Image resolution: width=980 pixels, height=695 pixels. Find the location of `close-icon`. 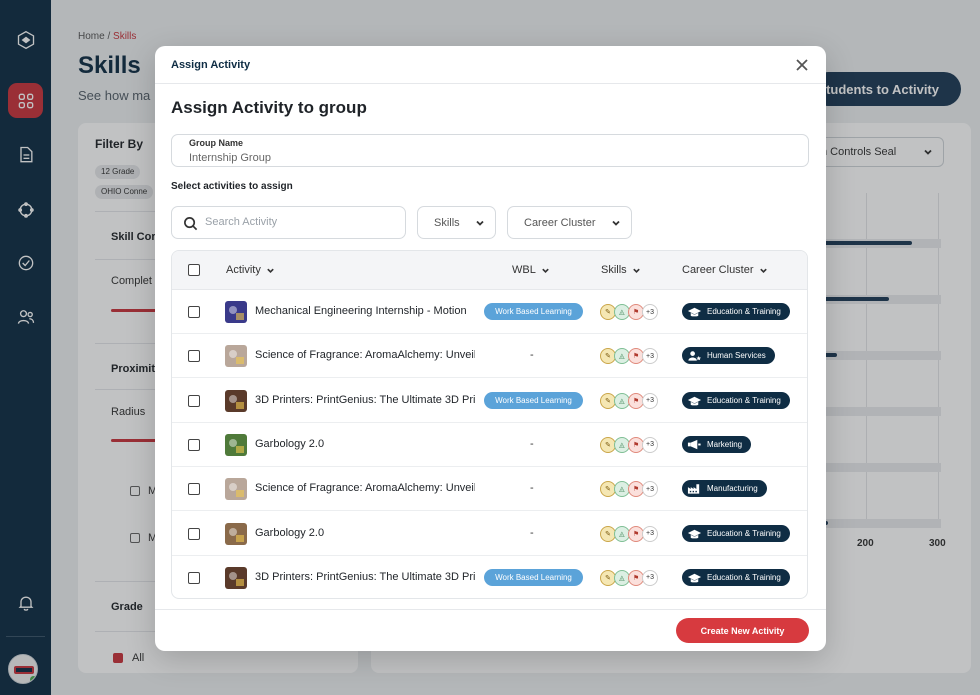

close-icon is located at coordinates (802, 65).